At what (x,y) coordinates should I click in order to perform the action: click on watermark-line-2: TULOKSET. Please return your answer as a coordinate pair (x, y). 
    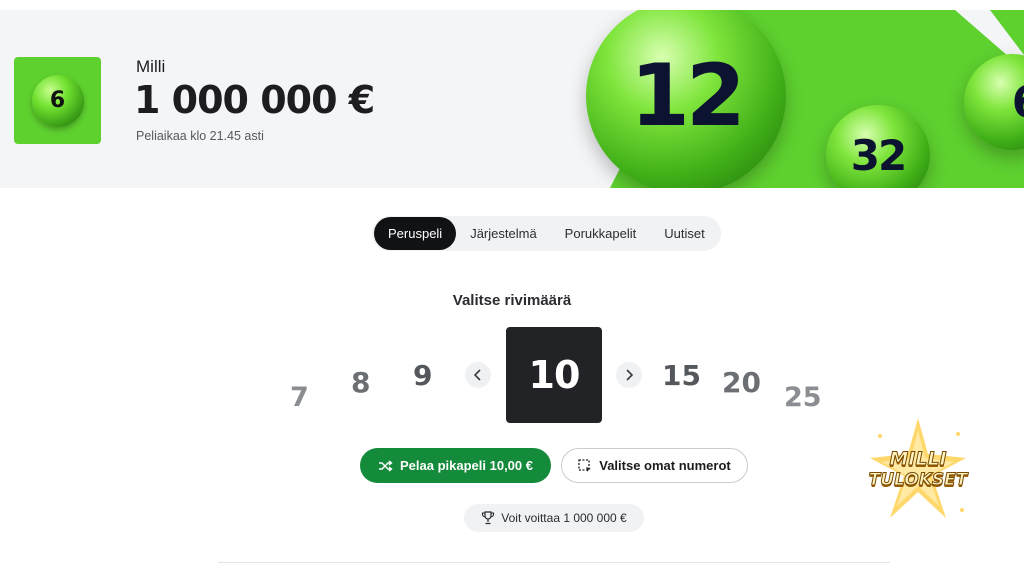
    Looking at the image, I should click on (918, 480).